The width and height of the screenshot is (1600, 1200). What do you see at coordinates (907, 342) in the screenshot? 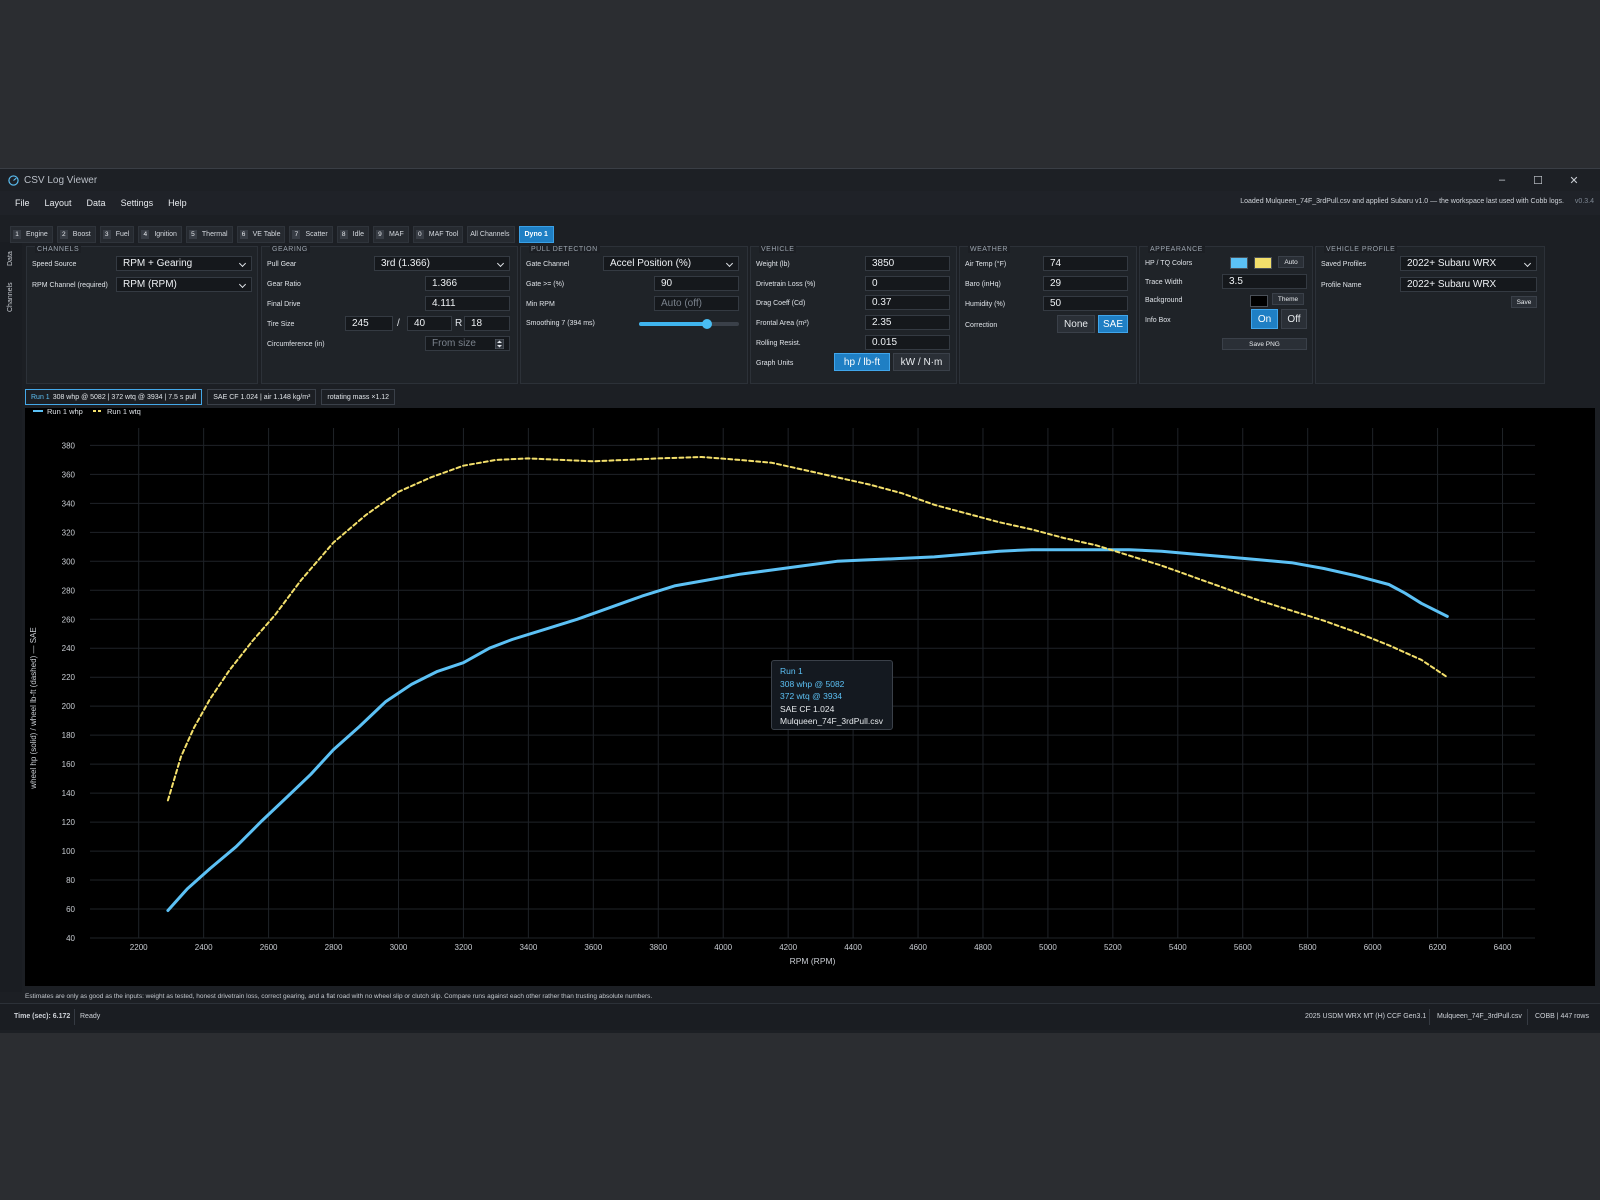
I see `rolling-resist-field: 0.015` at bounding box center [907, 342].